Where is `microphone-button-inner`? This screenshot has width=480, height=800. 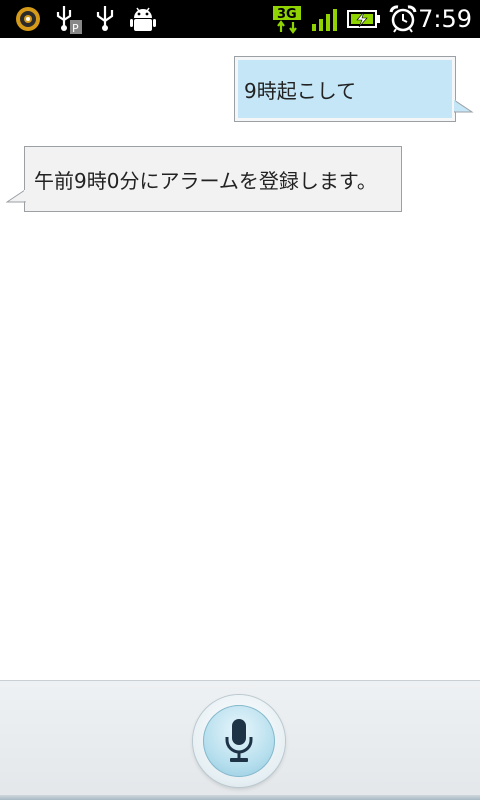
microphone-button-inner is located at coordinates (239, 741).